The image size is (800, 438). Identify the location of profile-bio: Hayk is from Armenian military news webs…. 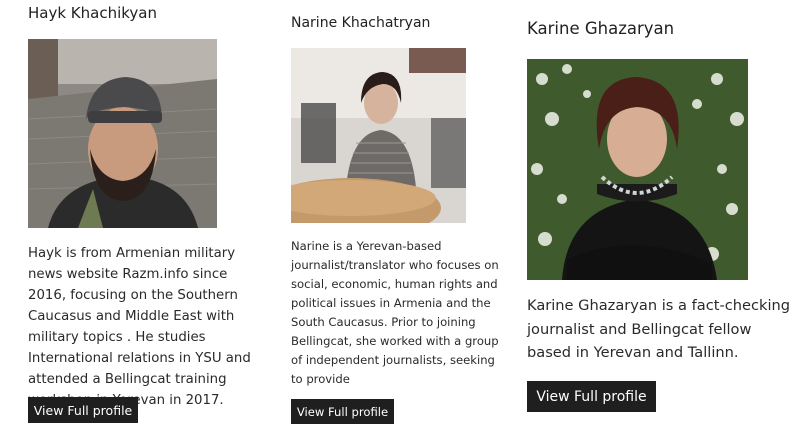
(139, 327).